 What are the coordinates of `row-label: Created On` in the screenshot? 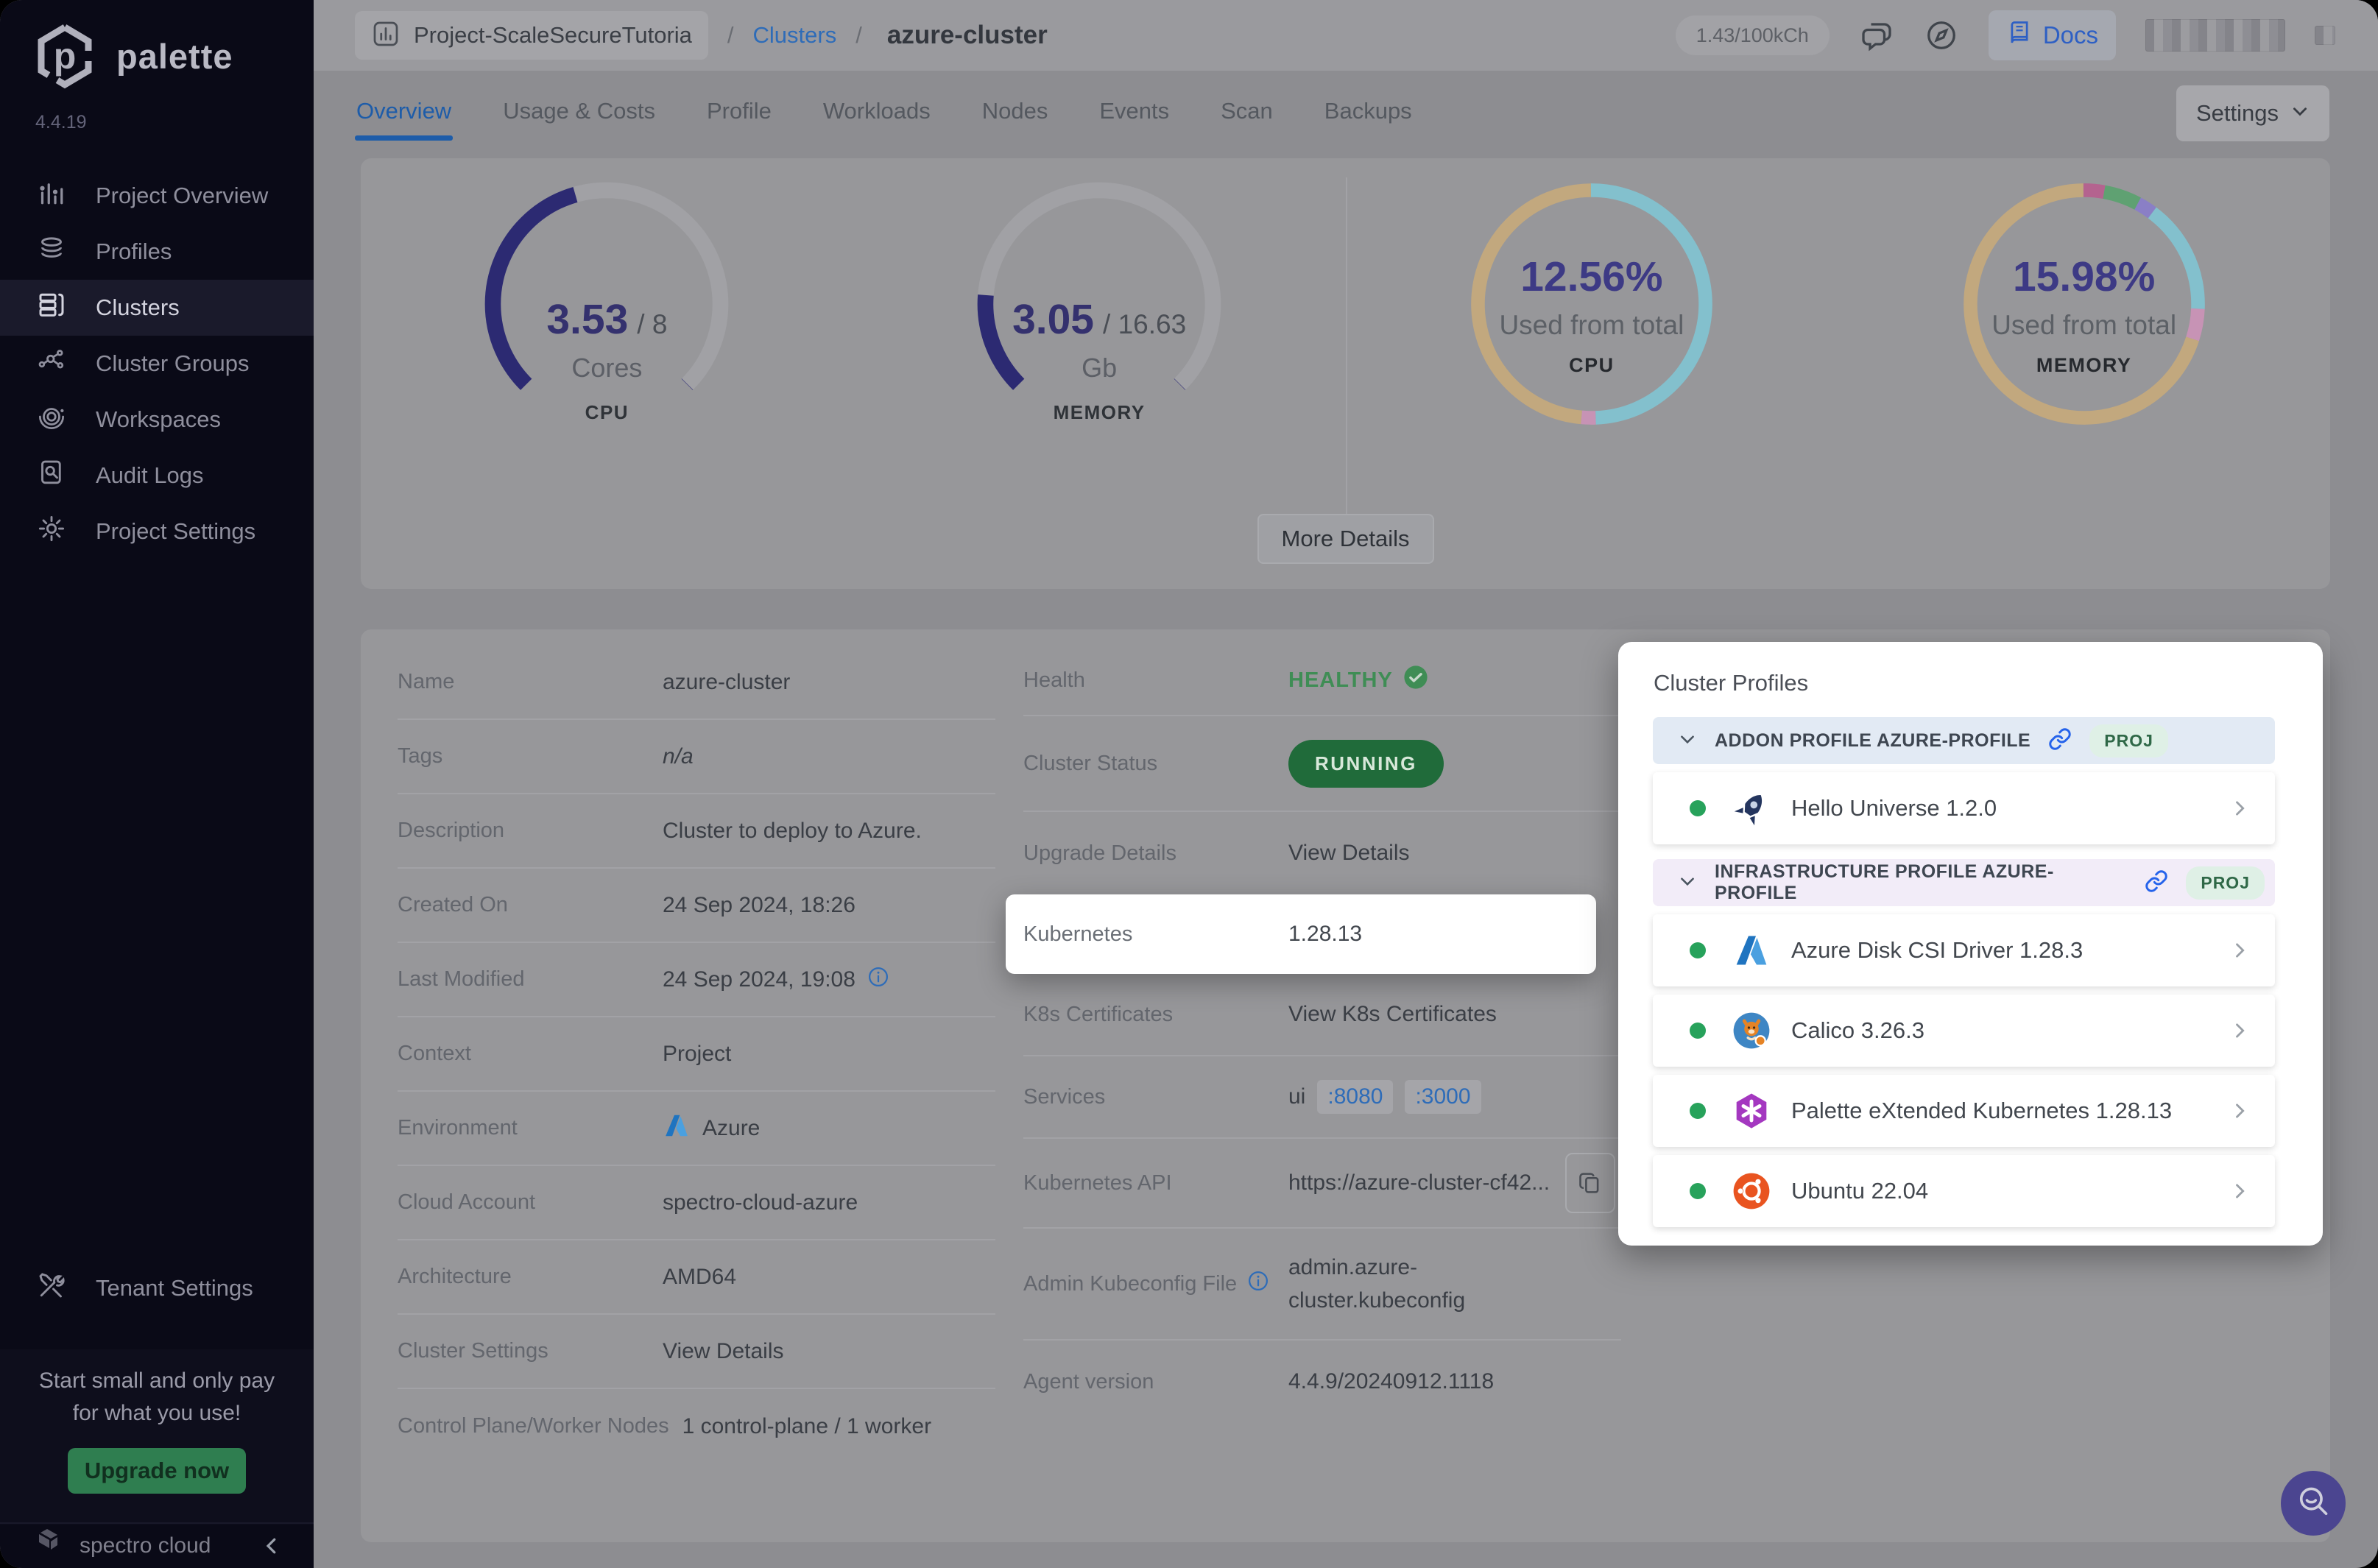 It's located at (453, 905).